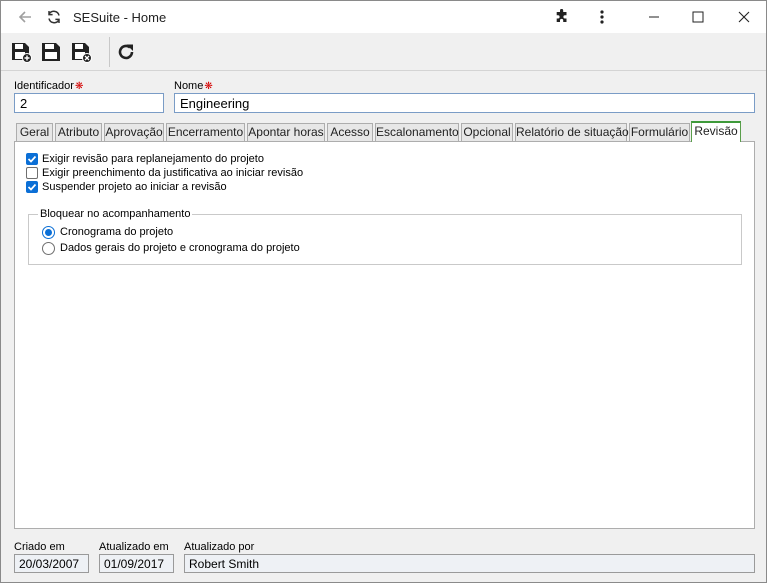 This screenshot has width=767, height=583. Describe the element at coordinates (39, 547) in the screenshot. I see `criado-label: Criado em` at that location.